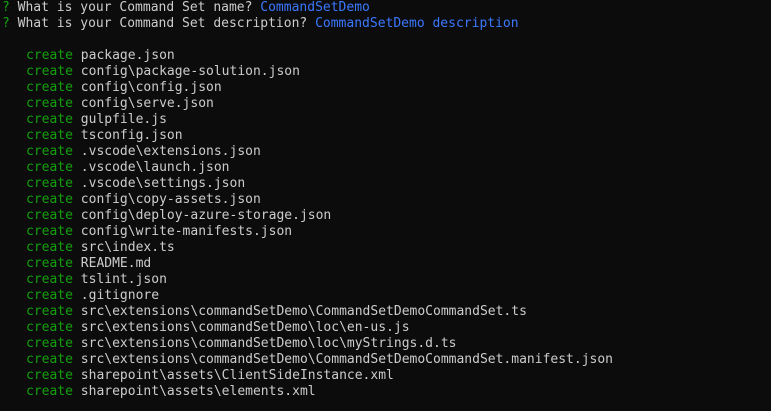 This screenshot has height=411, width=771. I want to click on prompt-question: What is your Command Set name?, so click(135, 7).